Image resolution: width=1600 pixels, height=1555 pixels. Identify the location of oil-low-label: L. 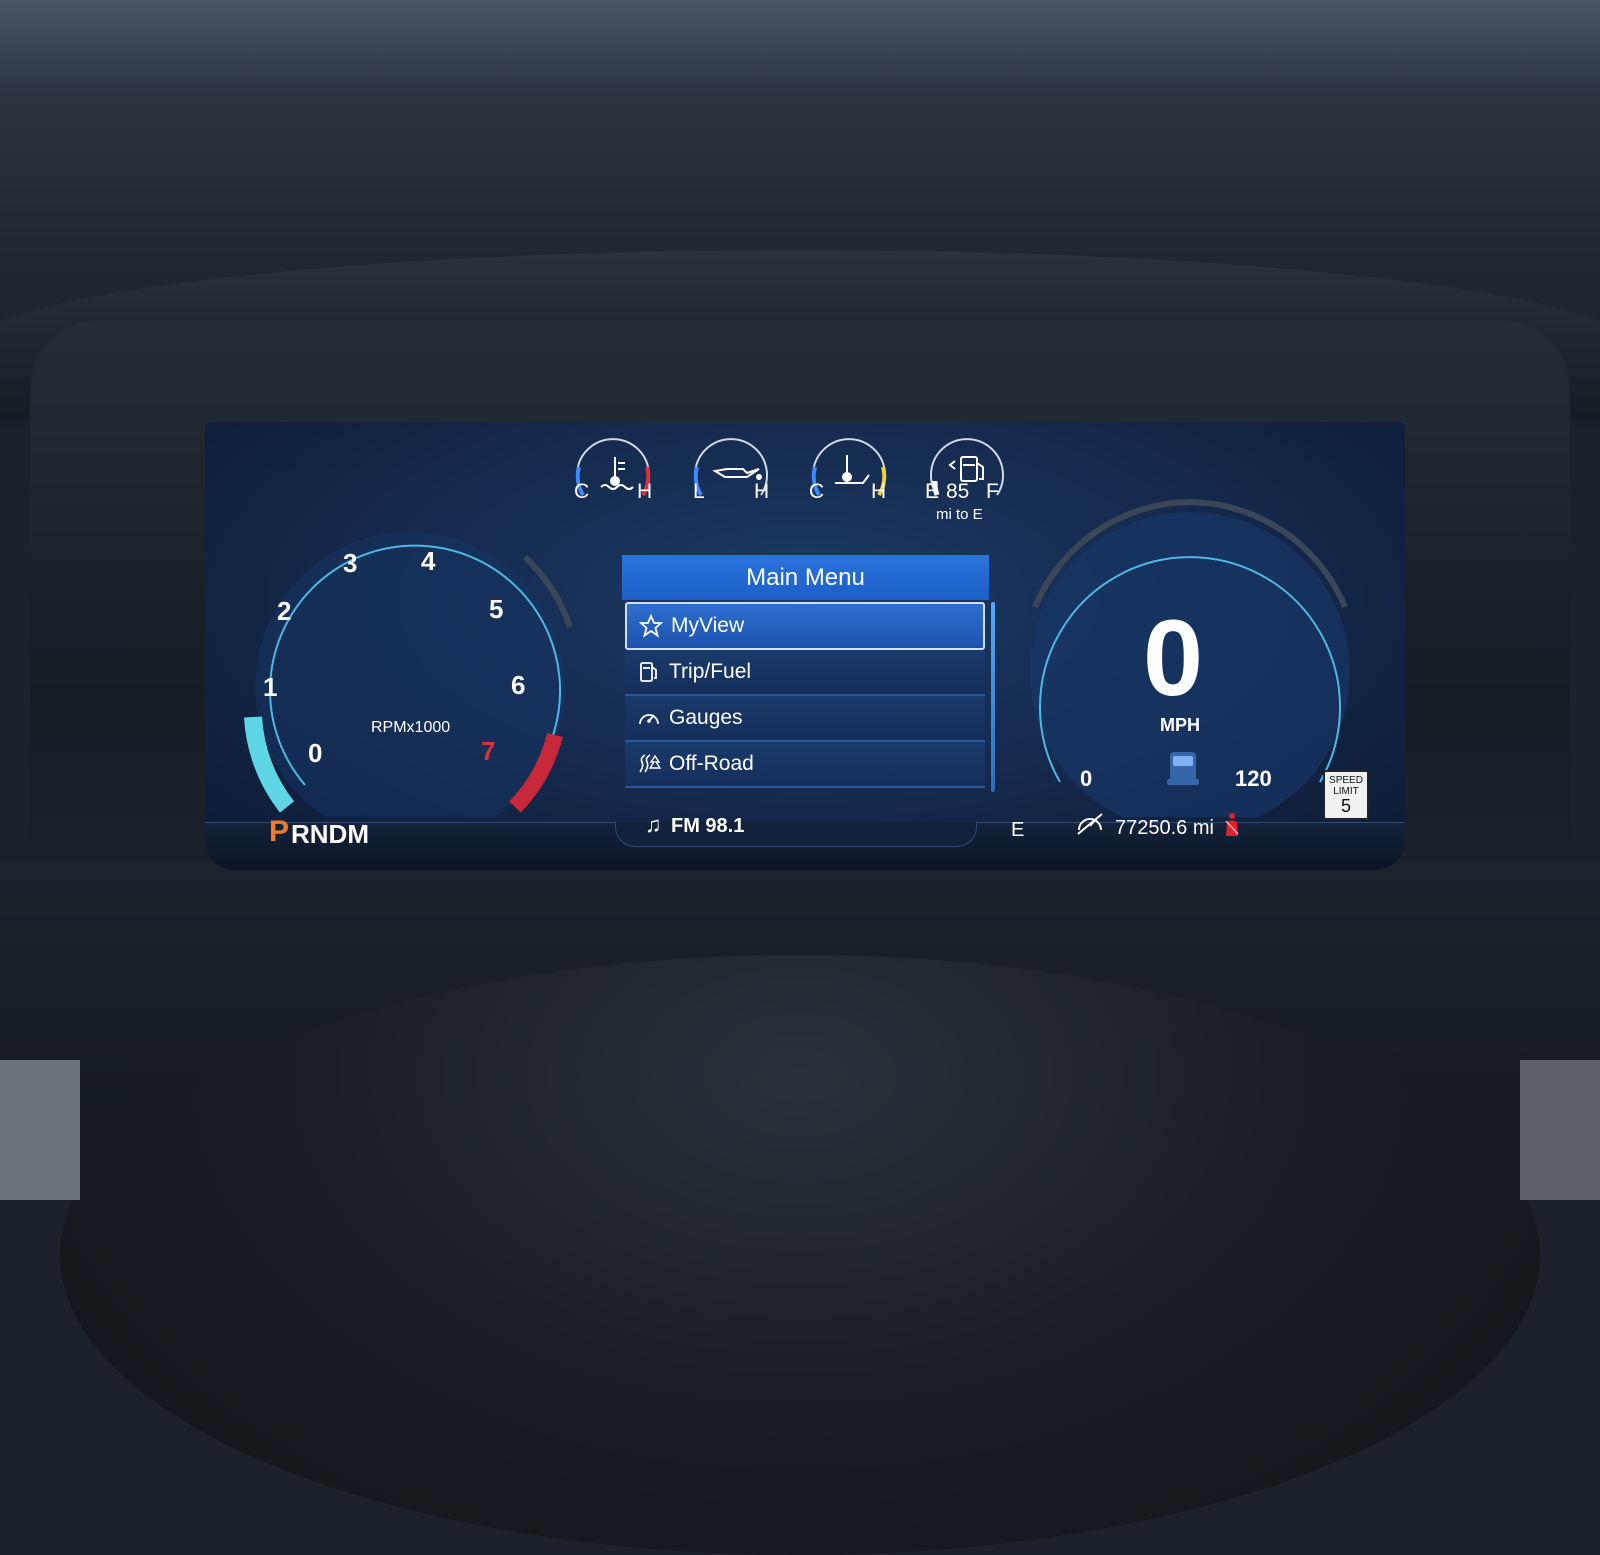
(699, 491).